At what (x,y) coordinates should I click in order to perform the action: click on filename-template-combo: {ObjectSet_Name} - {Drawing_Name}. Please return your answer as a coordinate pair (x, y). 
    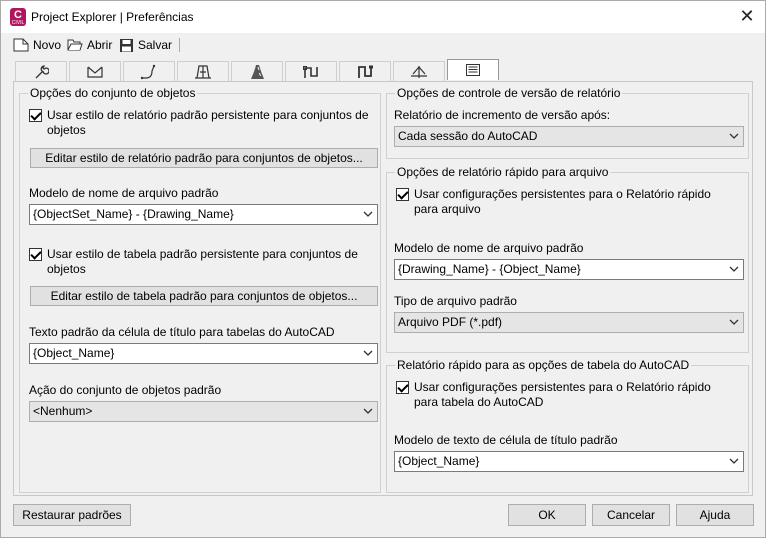
    Looking at the image, I should click on (203, 214).